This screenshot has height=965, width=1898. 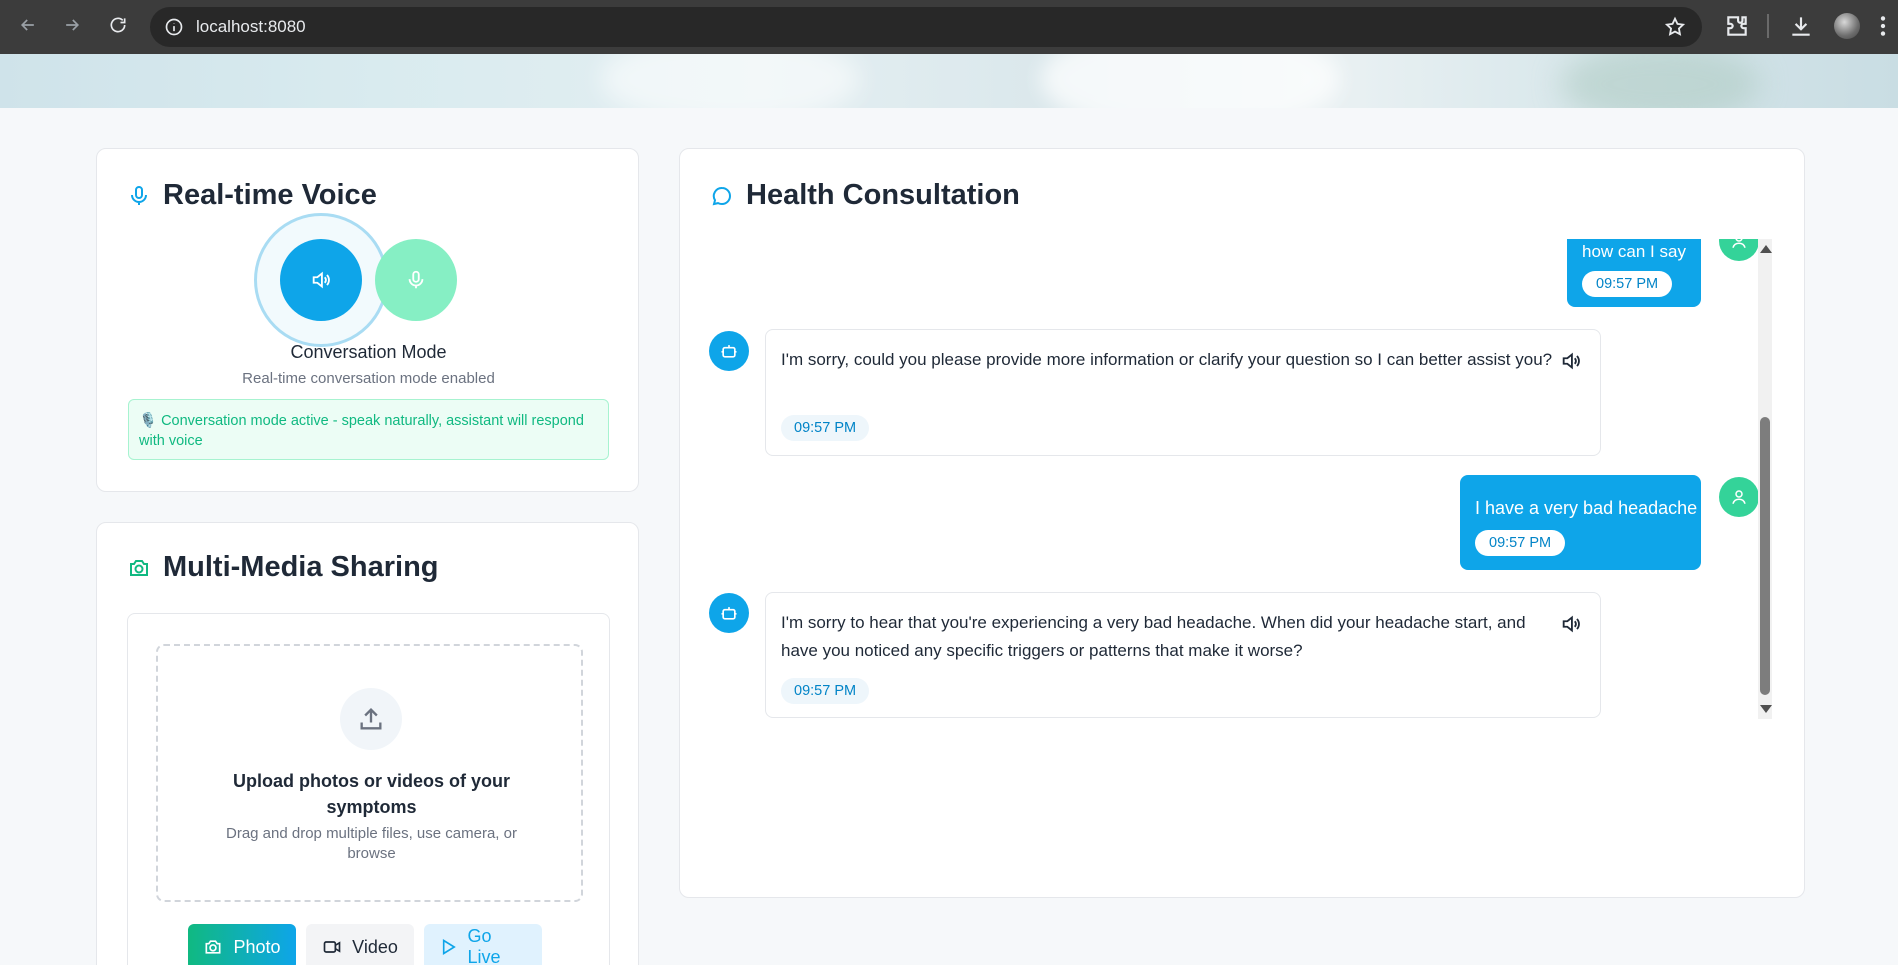 I want to click on user-message: I have a very bad headache 09:57 PM, so click(x=1580, y=522).